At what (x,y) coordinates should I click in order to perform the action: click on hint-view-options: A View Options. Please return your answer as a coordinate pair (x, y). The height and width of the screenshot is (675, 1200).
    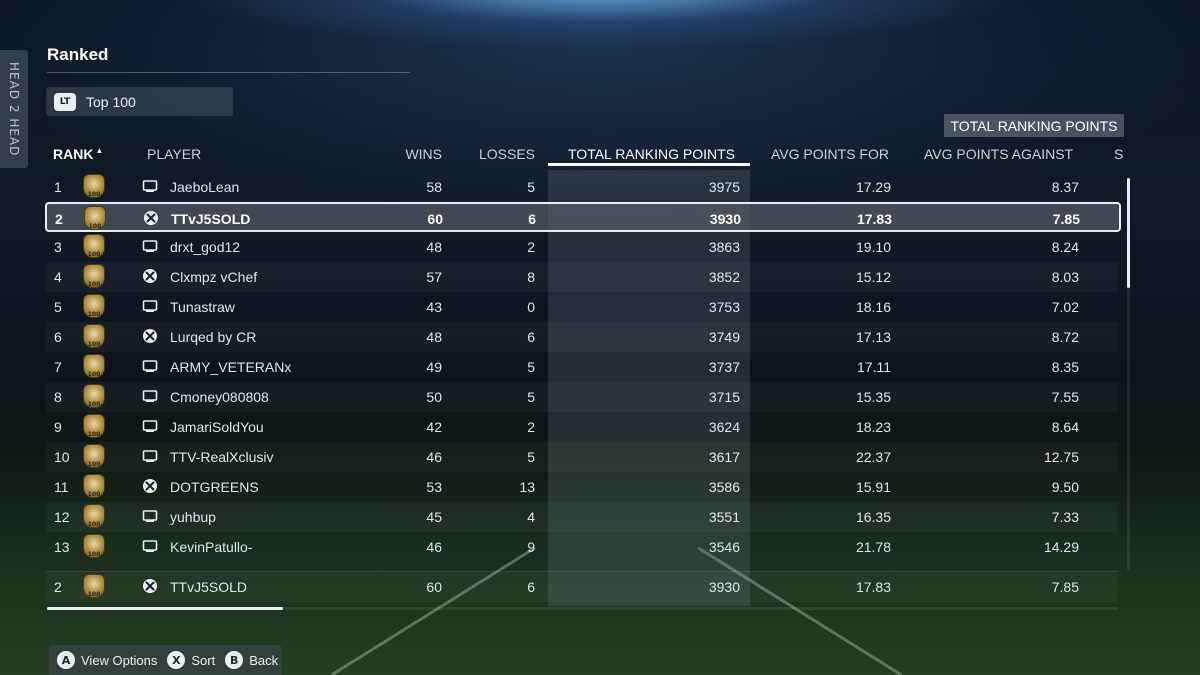
    Looking at the image, I should click on (107, 660).